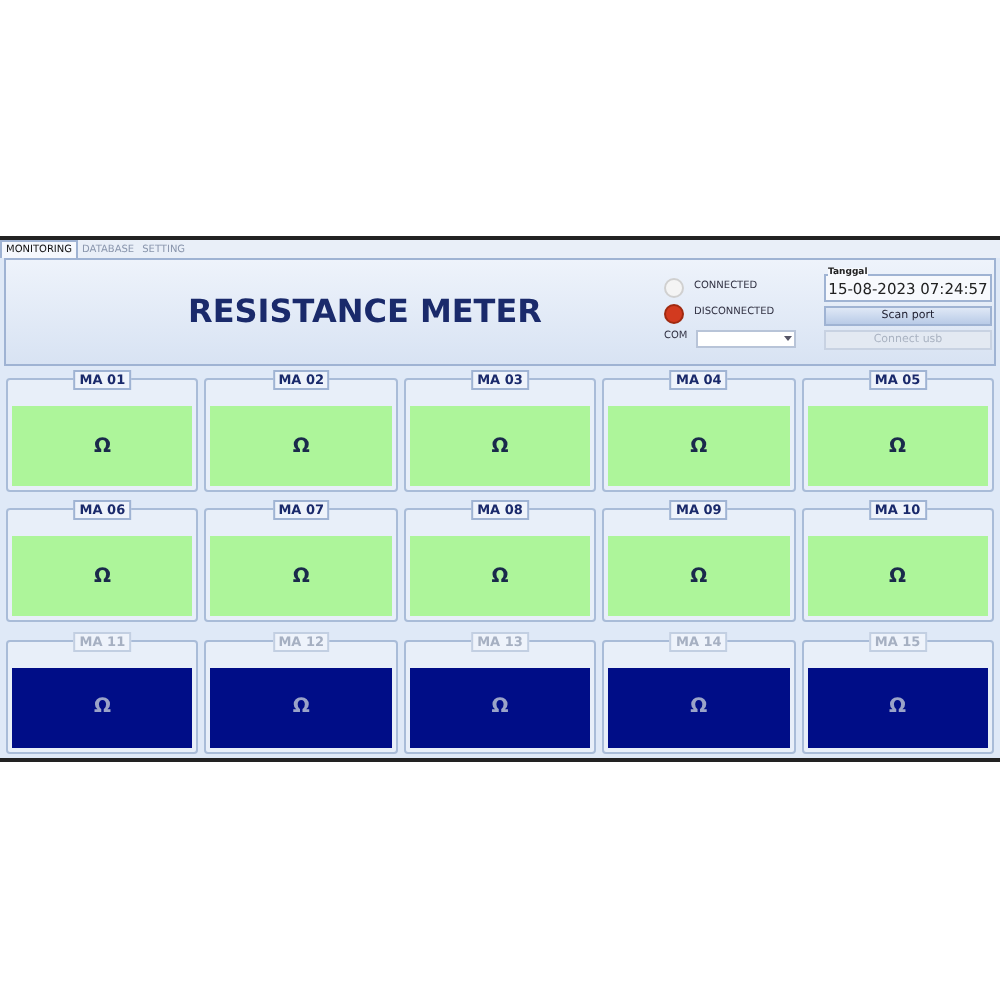 The height and width of the screenshot is (1000, 1000). I want to click on dropdown-arrow-icon, so click(788, 338).